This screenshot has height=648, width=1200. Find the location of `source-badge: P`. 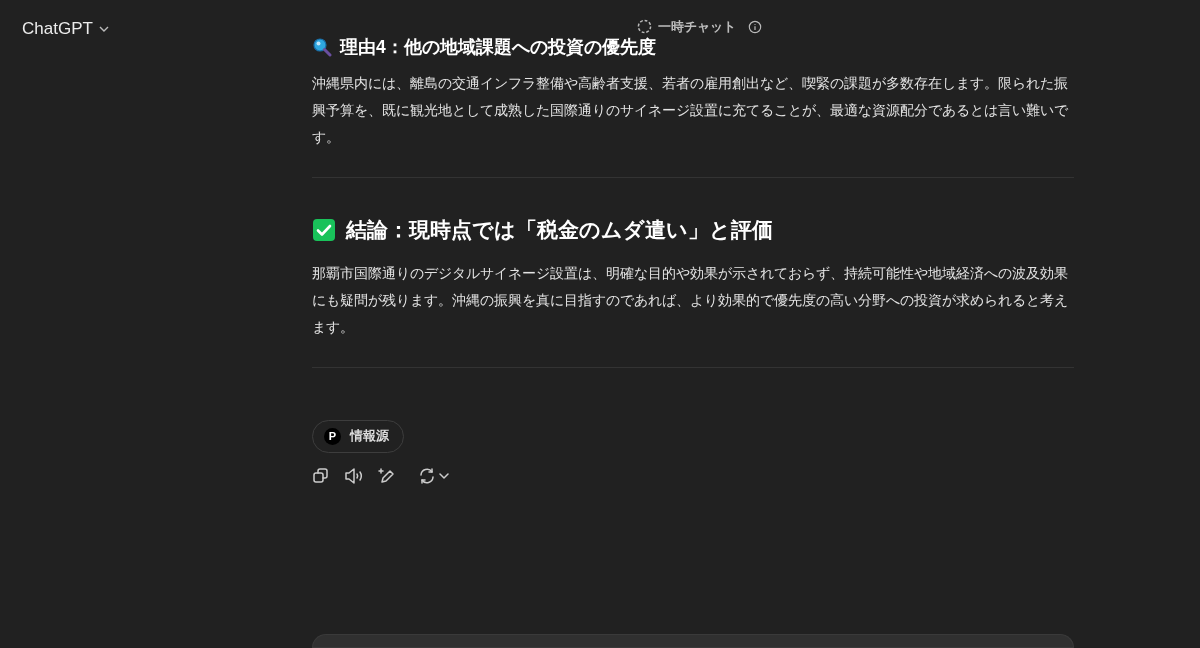

source-badge: P is located at coordinates (332, 436).